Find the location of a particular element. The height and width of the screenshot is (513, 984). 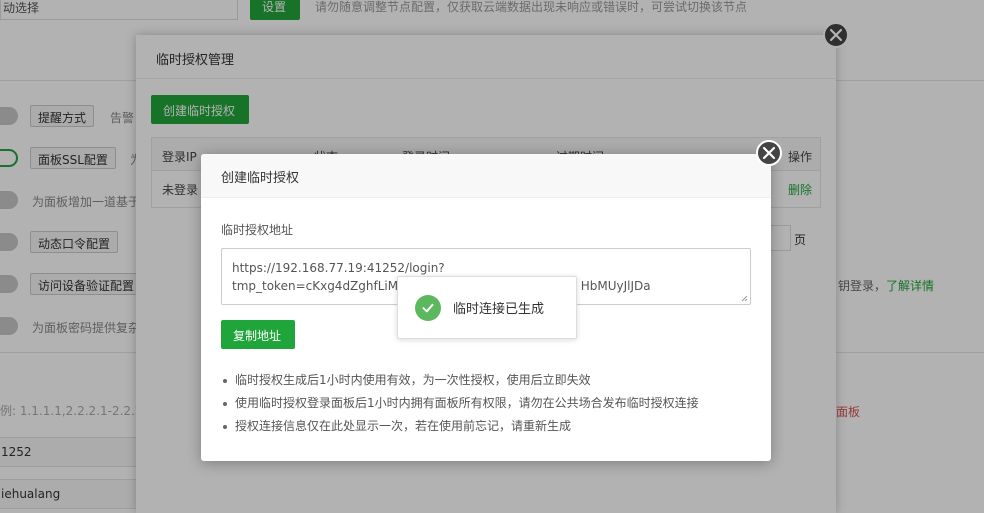

toast-message: 临时连接已生成 is located at coordinates (499, 309).